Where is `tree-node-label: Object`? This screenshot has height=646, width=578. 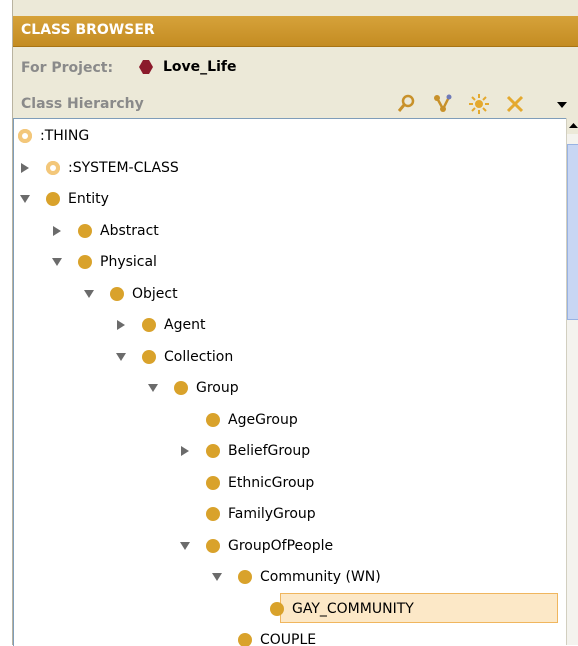
tree-node-label: Object is located at coordinates (155, 293).